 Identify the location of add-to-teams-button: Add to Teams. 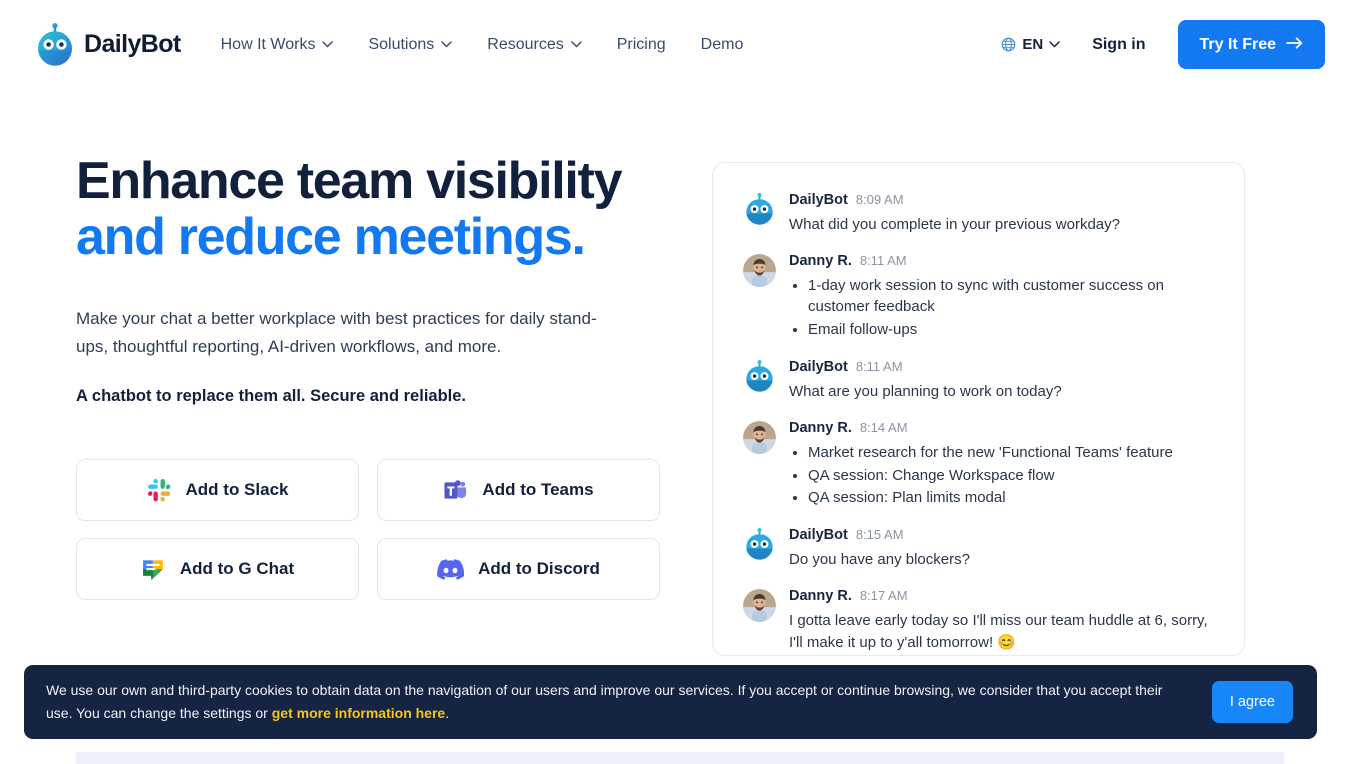
(518, 490).